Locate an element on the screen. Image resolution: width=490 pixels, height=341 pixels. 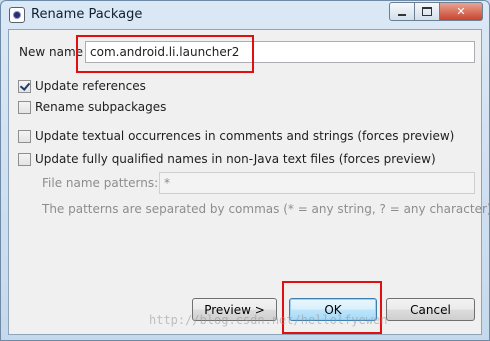
update-references-option: Update references is located at coordinates (82, 86).